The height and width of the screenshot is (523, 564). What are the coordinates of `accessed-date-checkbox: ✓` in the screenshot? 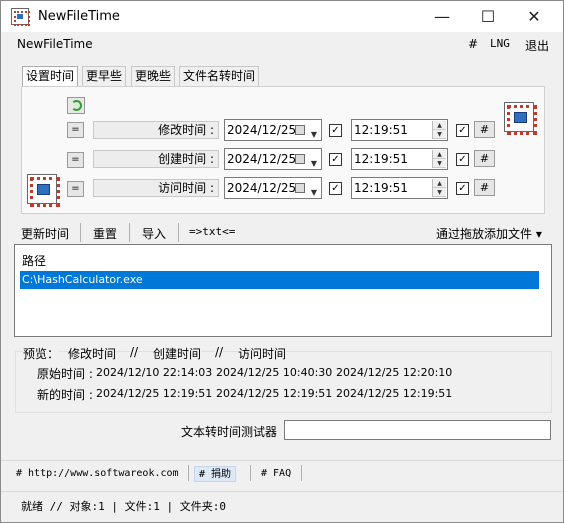 It's located at (335, 188).